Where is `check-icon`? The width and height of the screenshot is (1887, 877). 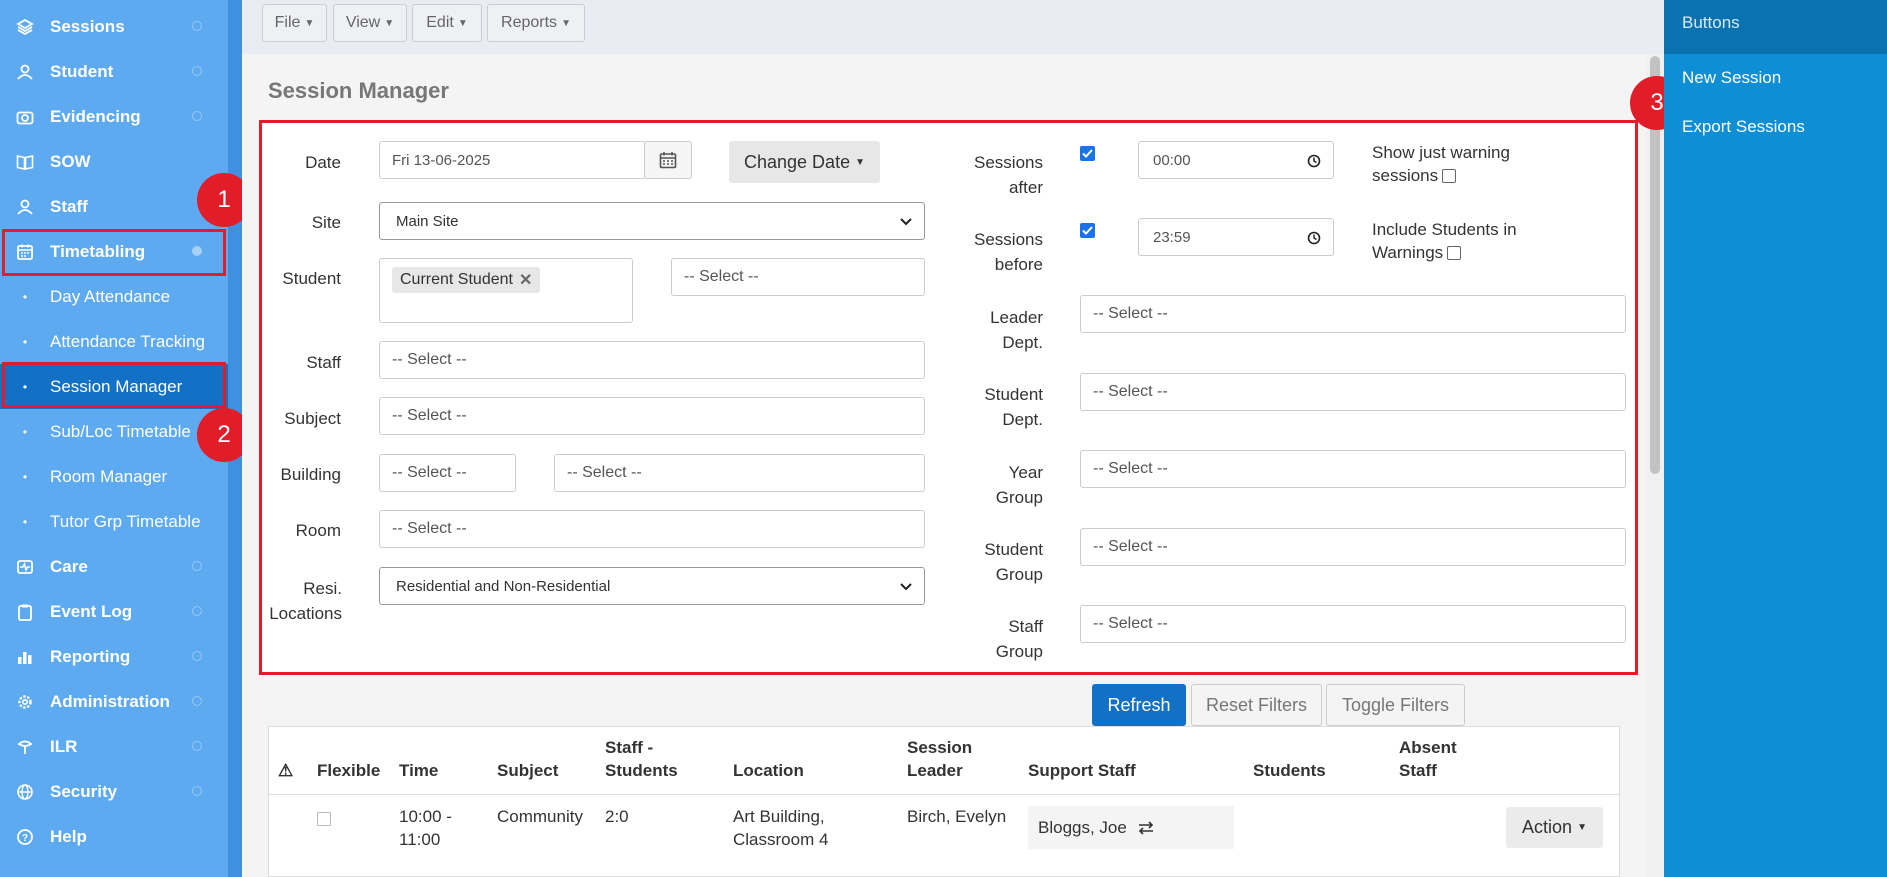
check-icon is located at coordinates (1087, 153).